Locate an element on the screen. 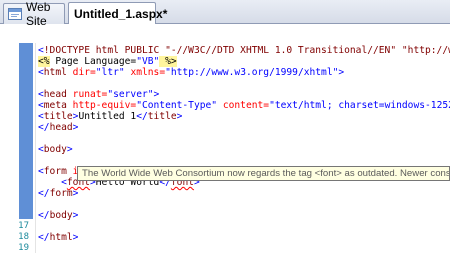  code-token: Page Language= is located at coordinates (93, 61).